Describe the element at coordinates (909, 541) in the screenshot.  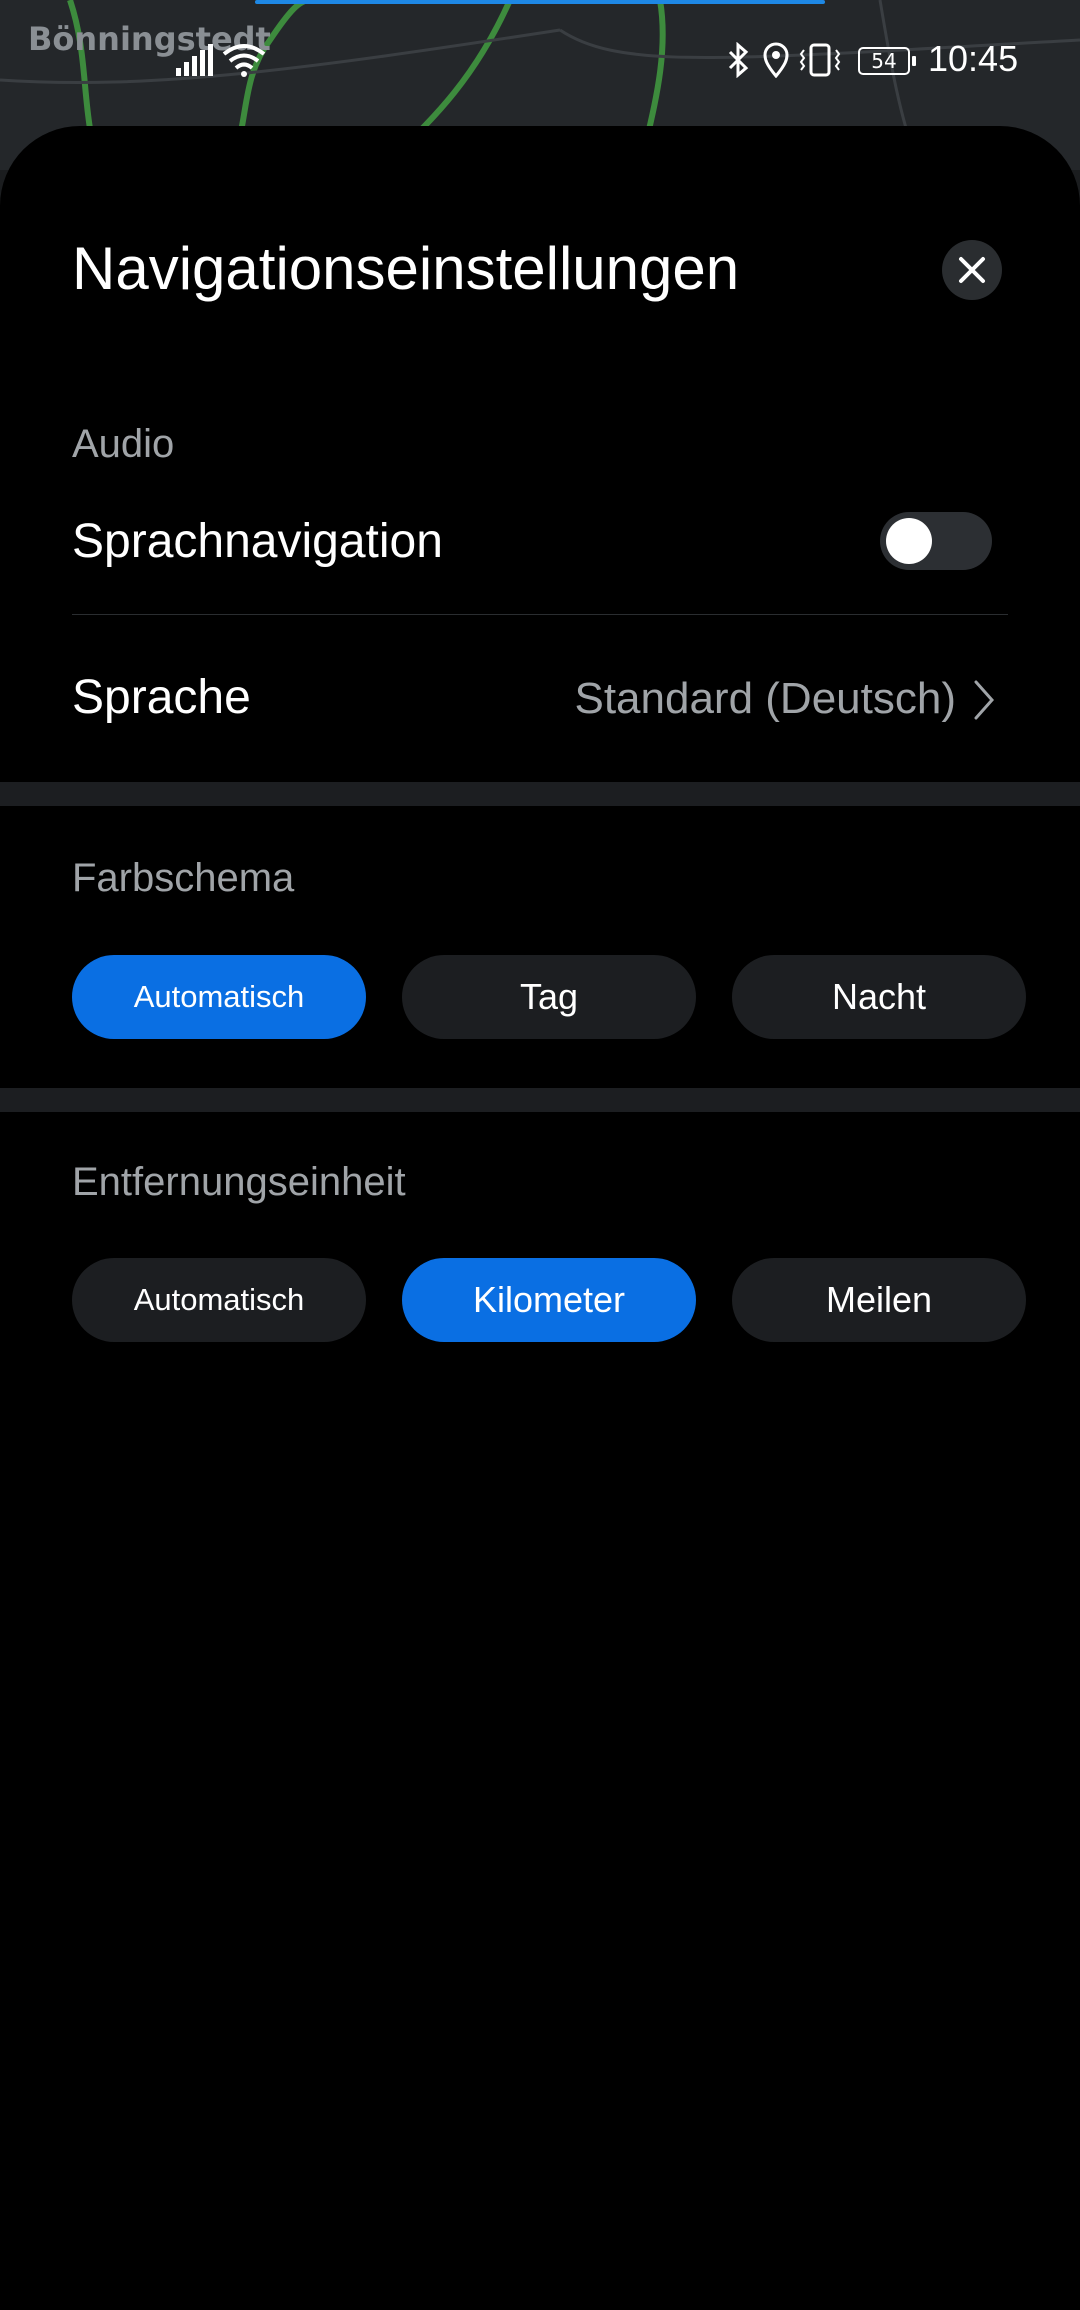
I see `toggle-knob` at that location.